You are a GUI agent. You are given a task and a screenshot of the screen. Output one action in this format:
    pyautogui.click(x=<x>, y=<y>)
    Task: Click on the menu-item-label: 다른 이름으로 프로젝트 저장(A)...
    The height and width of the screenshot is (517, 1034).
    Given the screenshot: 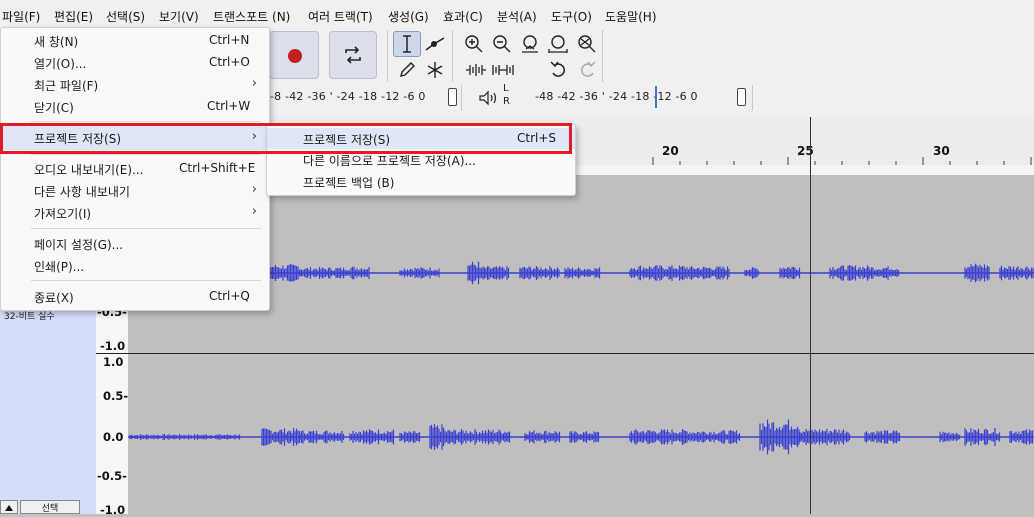 What is the action you would take?
    pyautogui.click(x=389, y=161)
    